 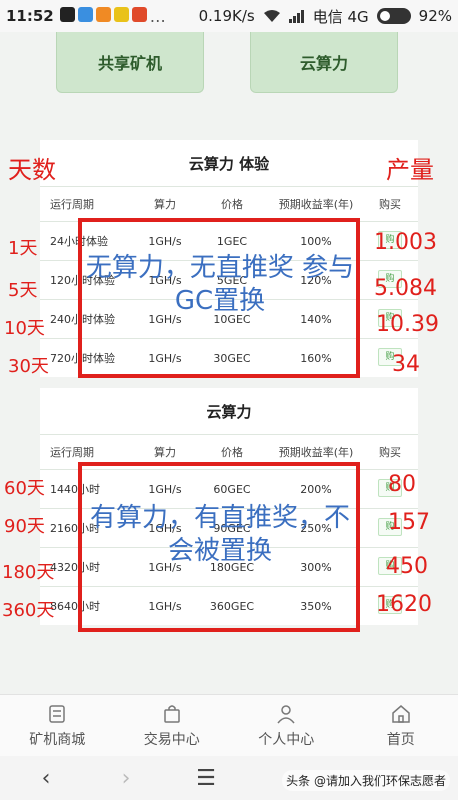 I want to click on cloud-output-4: 1620, so click(x=404, y=604).